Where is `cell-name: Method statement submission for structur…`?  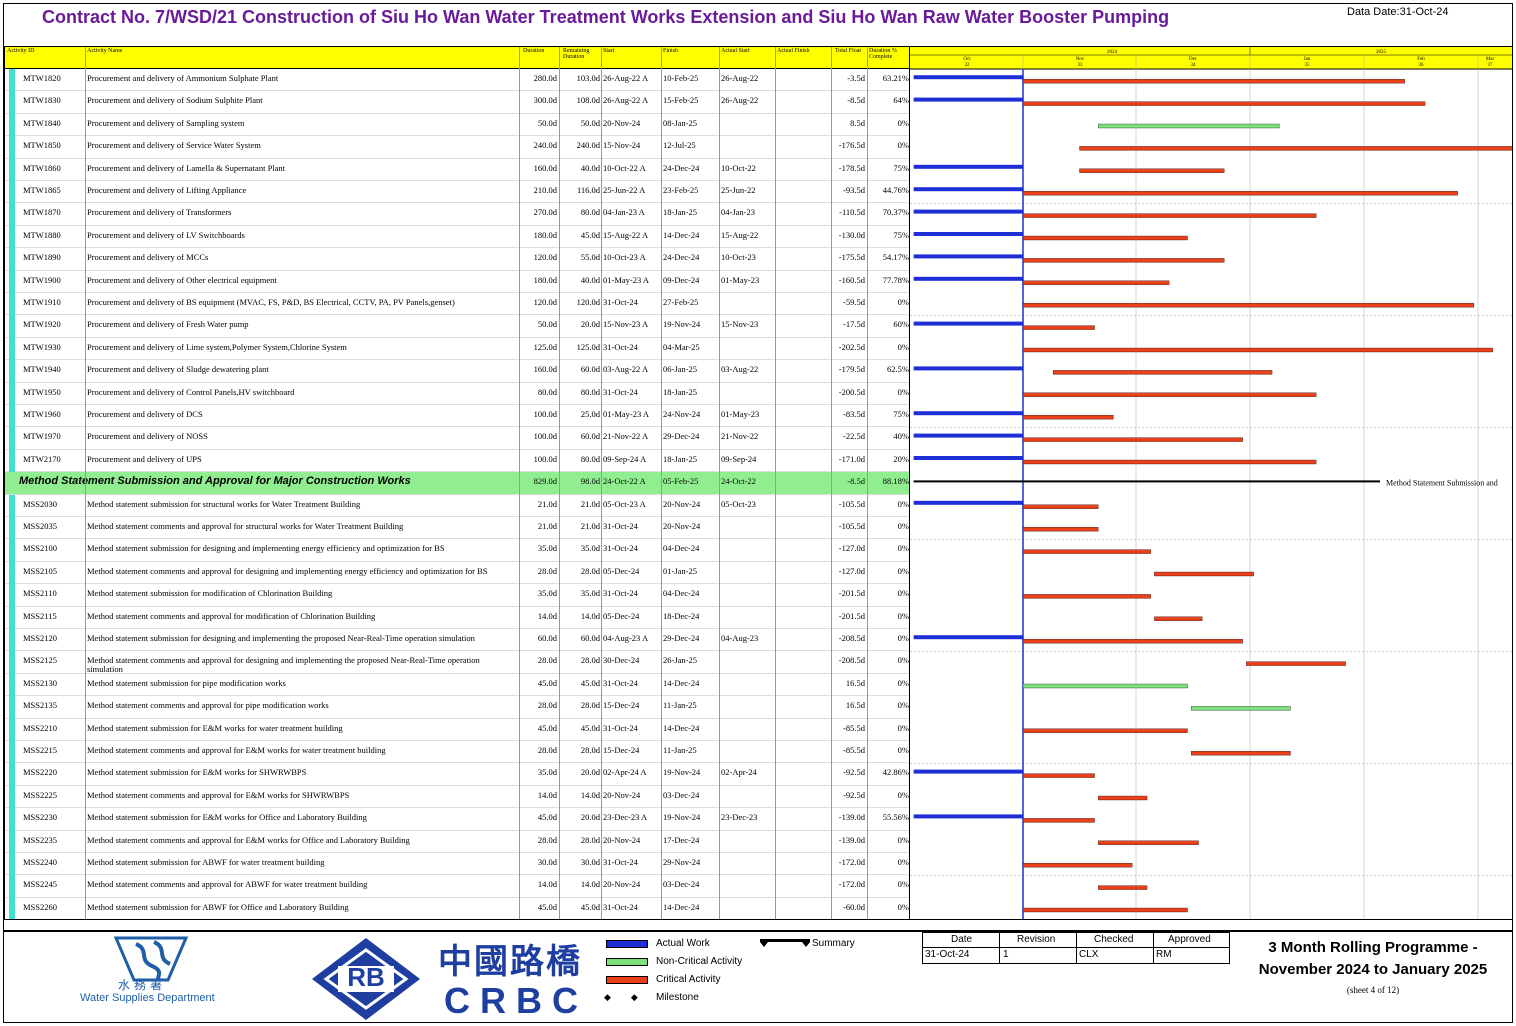 cell-name: Method statement submission for structur… is located at coordinates (224, 503).